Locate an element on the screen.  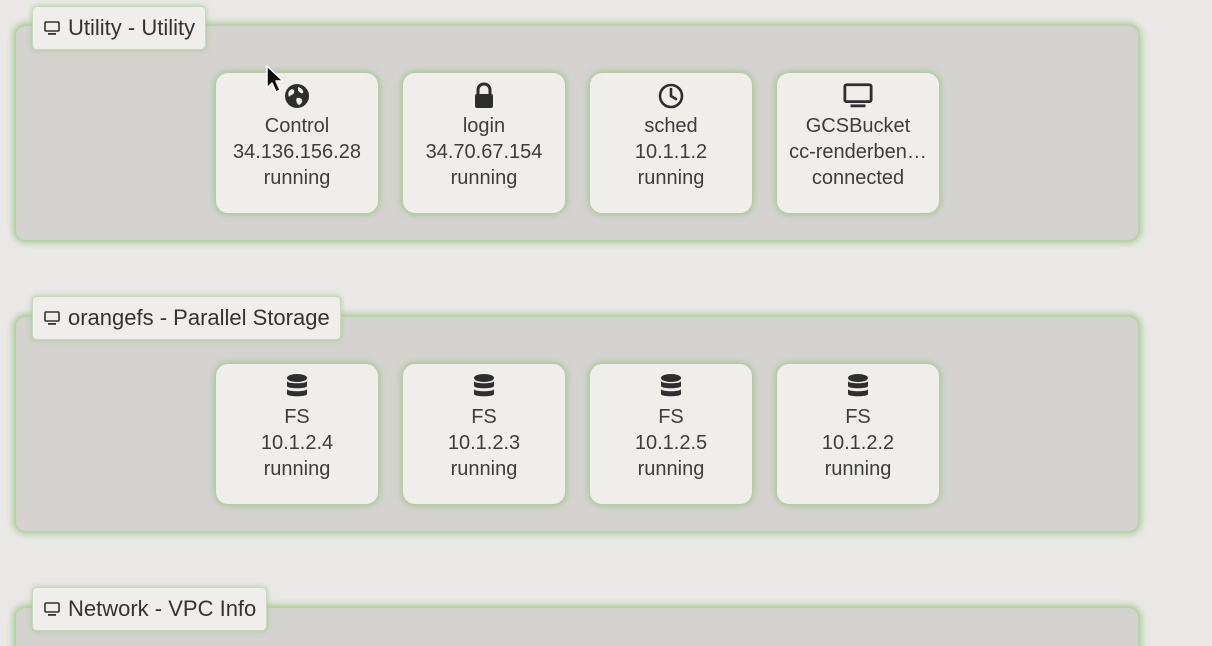
node-card-gcsbucket: GCSBucket cc-renderben… connected is located at coordinates (858, 143).